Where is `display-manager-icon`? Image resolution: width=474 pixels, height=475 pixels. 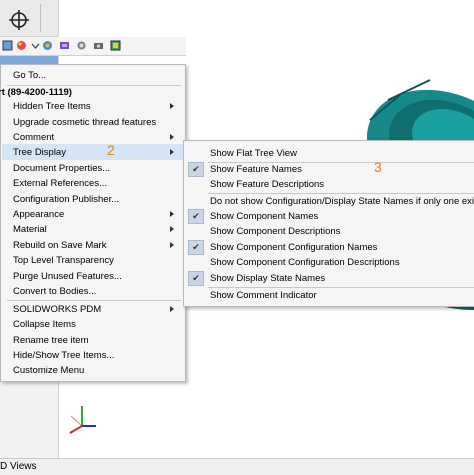 display-manager-icon is located at coordinates (47, 45).